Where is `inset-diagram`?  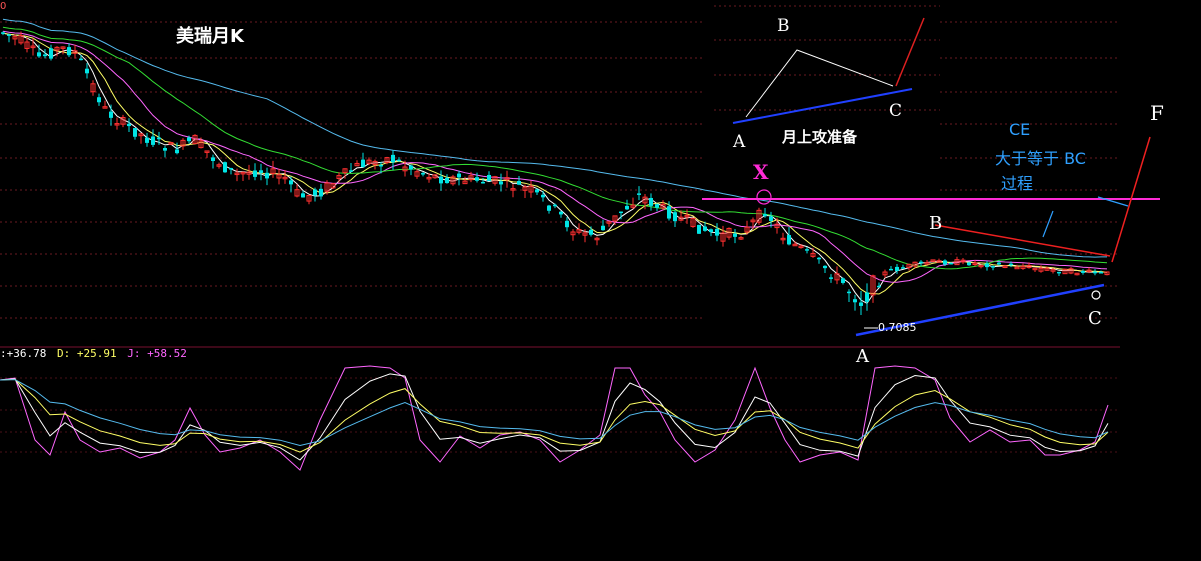 inset-diagram is located at coordinates (827, 64).